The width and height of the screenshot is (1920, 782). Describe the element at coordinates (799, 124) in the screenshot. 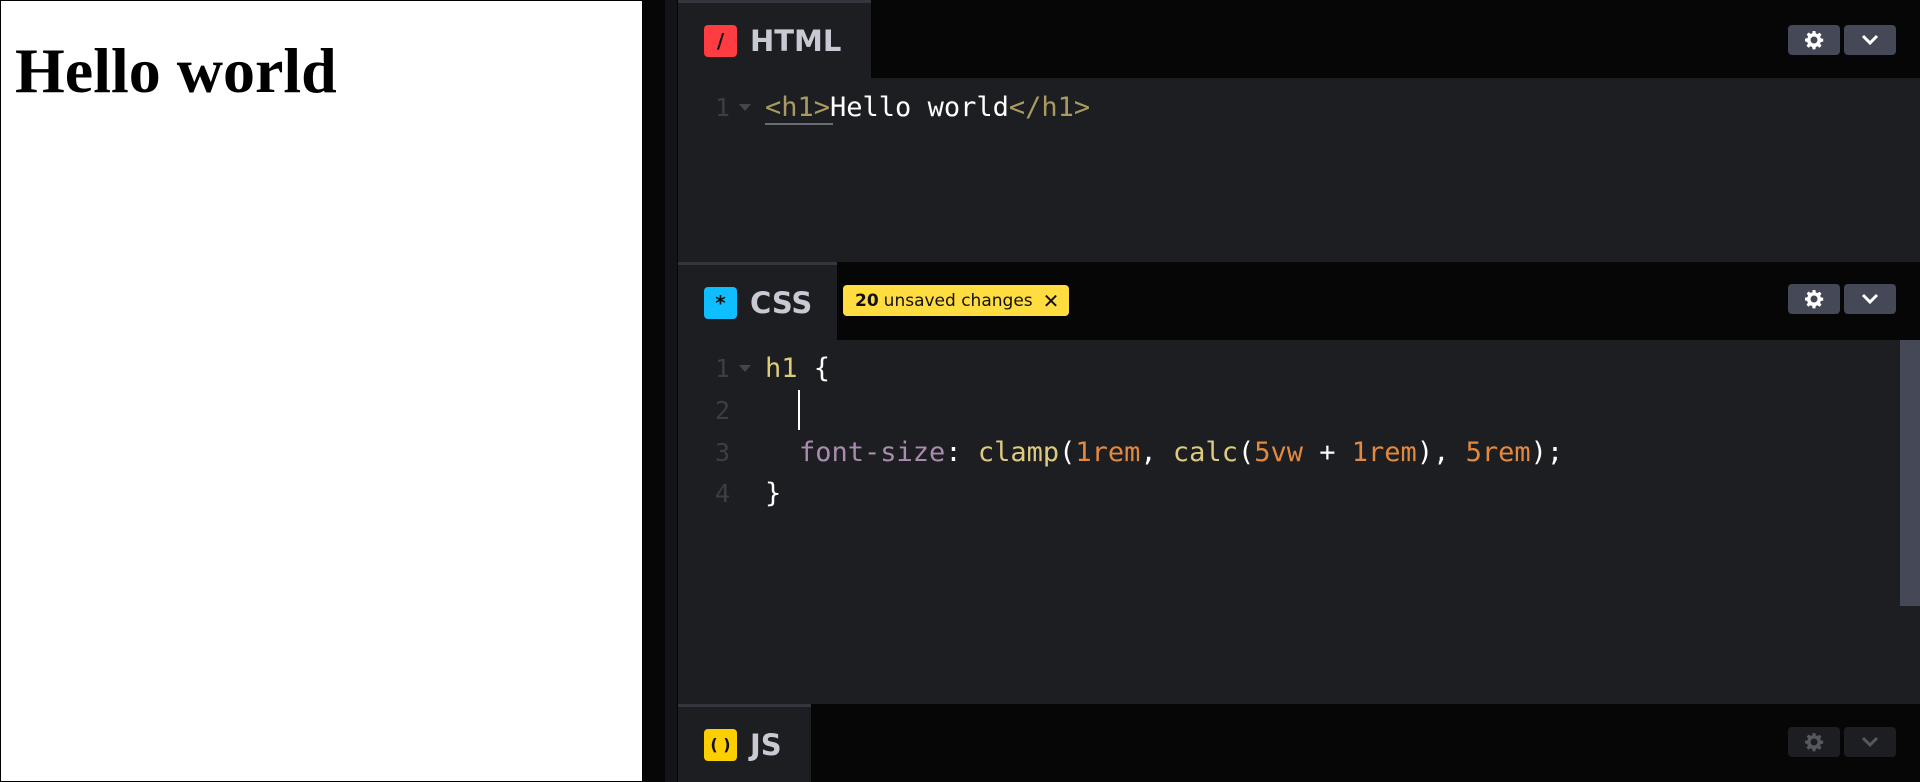

I see `tag-match-underline` at that location.